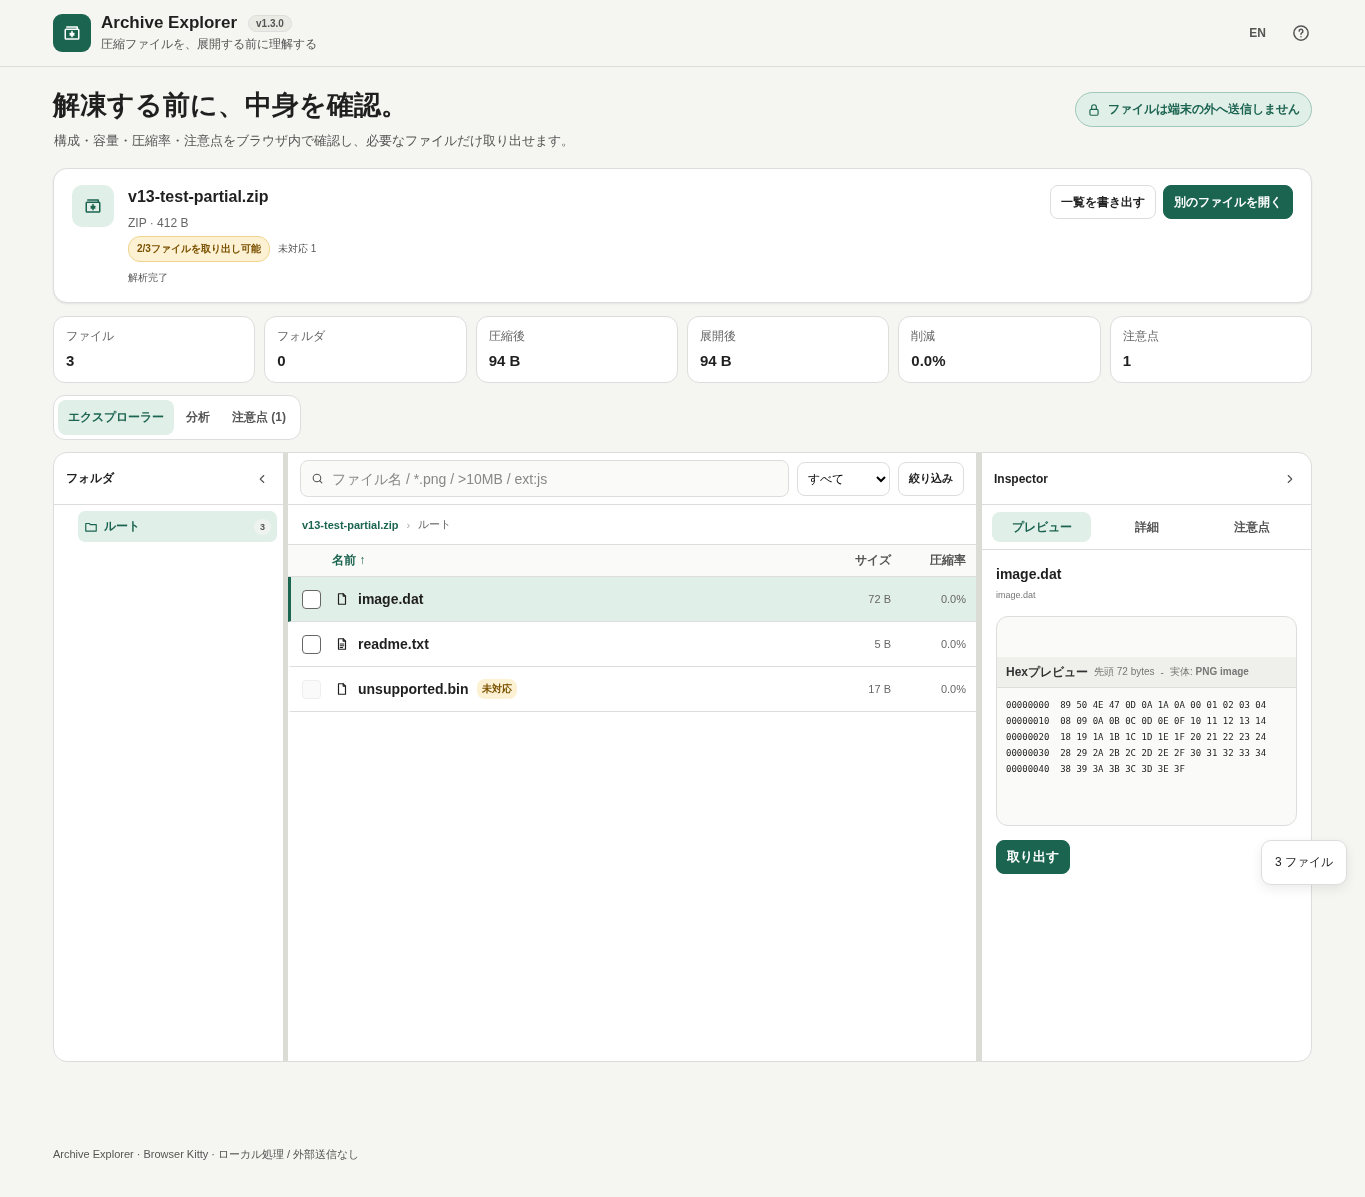 The height and width of the screenshot is (1197, 1365). What do you see at coordinates (1103, 202) in the screenshot?
I see `export-list-button: 一覧を書き出す` at bounding box center [1103, 202].